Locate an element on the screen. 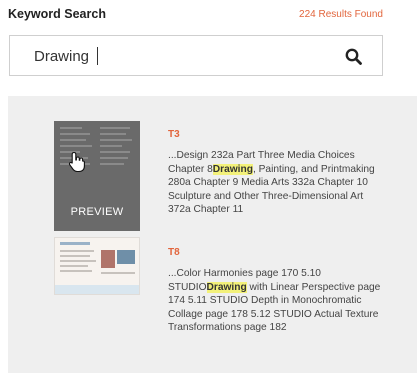 Image resolution: width=417 pixels, height=373 pixels. text-caret is located at coordinates (97, 56).